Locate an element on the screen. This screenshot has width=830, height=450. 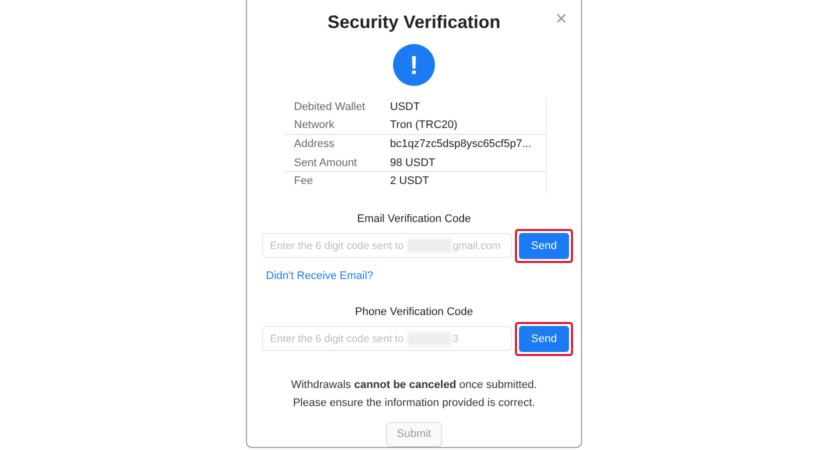
detail-label: Network is located at coordinates (314, 125).